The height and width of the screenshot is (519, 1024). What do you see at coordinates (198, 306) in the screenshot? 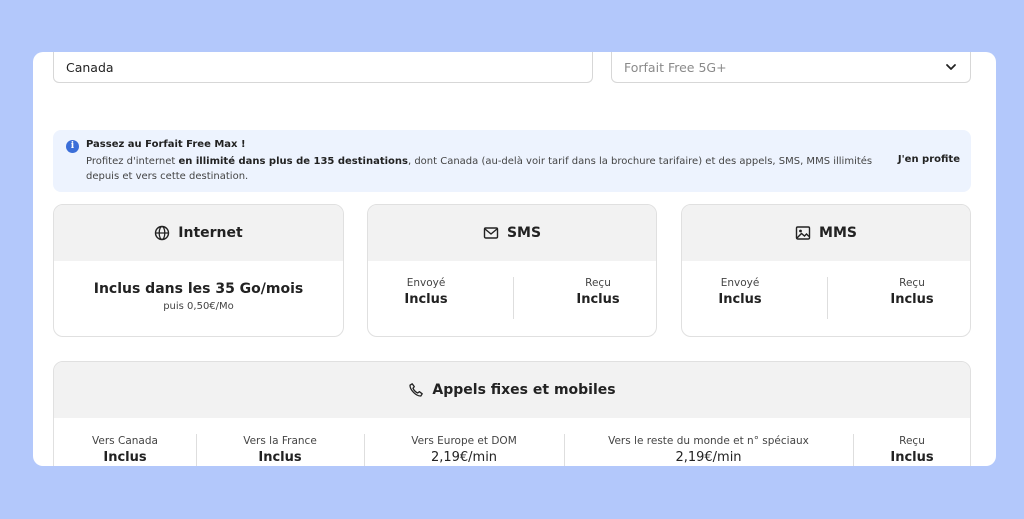
I see `internet-overage: puis 0,50€/Mo` at bounding box center [198, 306].